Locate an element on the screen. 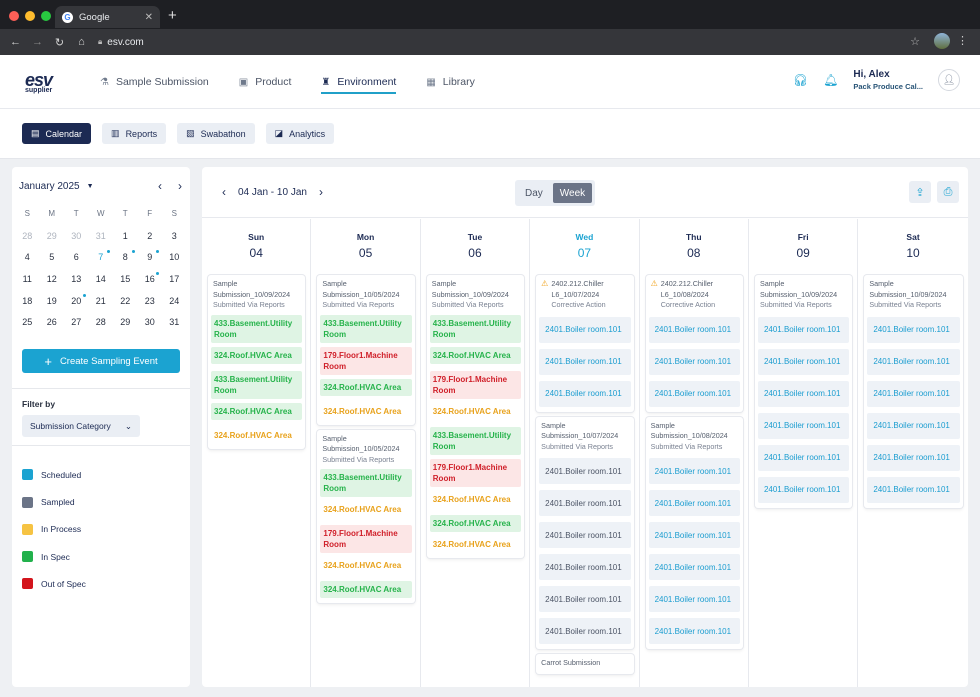  bell-icon: 🔔︎ is located at coordinates (830, 80).